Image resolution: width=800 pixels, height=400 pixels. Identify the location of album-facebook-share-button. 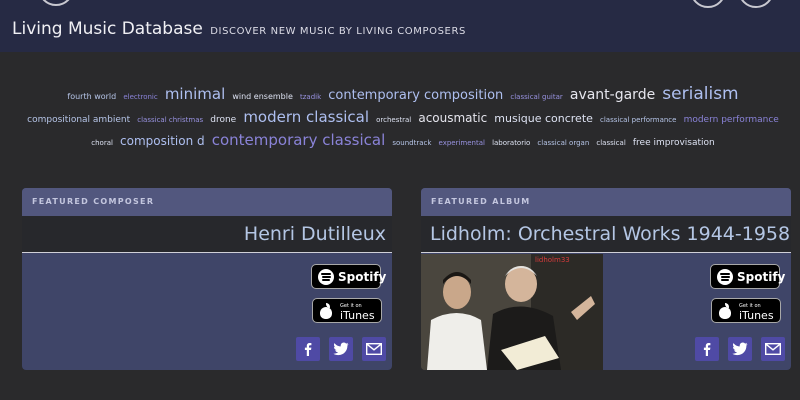
(707, 349).